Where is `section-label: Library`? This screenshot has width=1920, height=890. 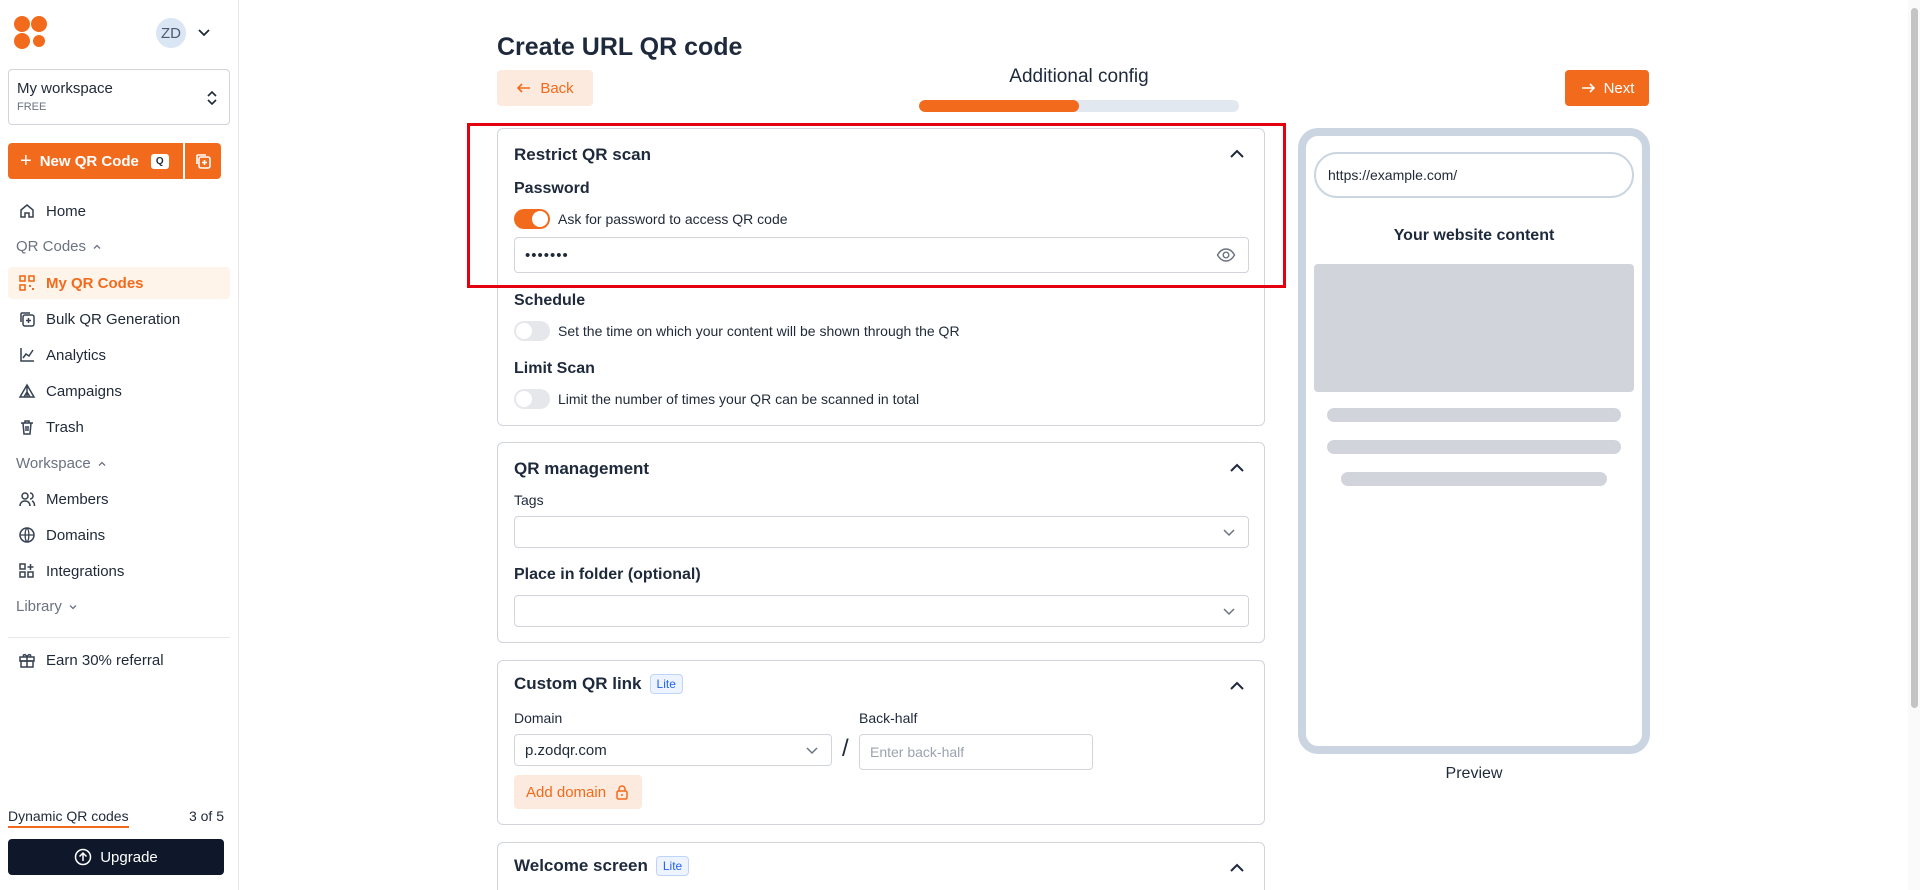
section-label: Library is located at coordinates (39, 606).